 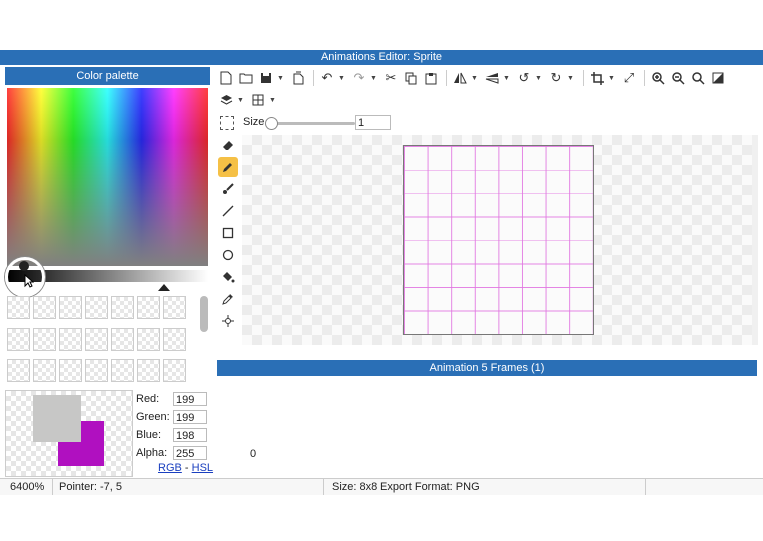 I want to click on zoom-level: 6400%, so click(x=27, y=487).